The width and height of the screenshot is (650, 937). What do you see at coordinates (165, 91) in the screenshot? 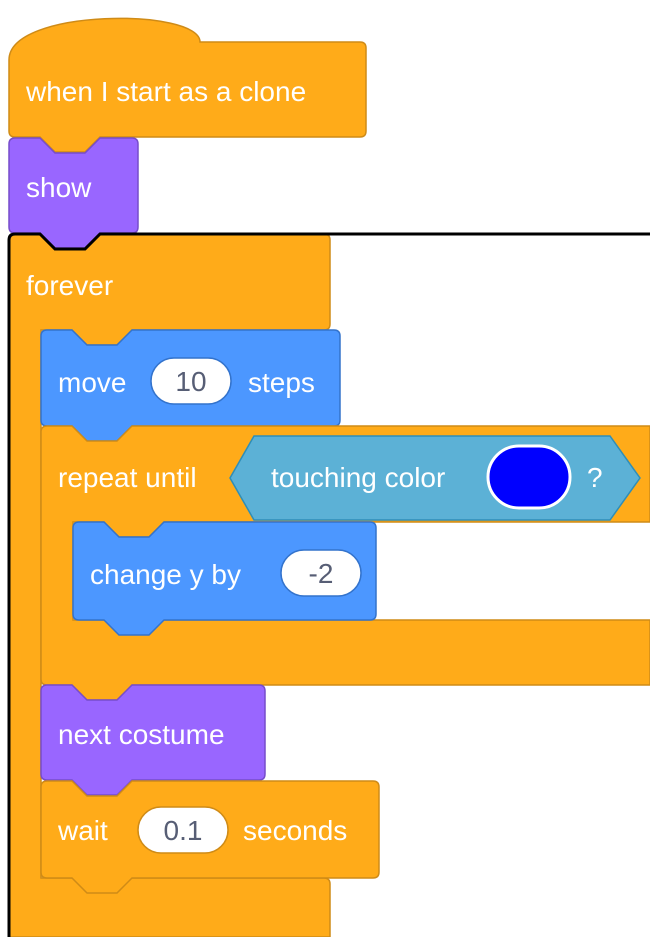
I see `hat-label: when I start as a clone` at bounding box center [165, 91].